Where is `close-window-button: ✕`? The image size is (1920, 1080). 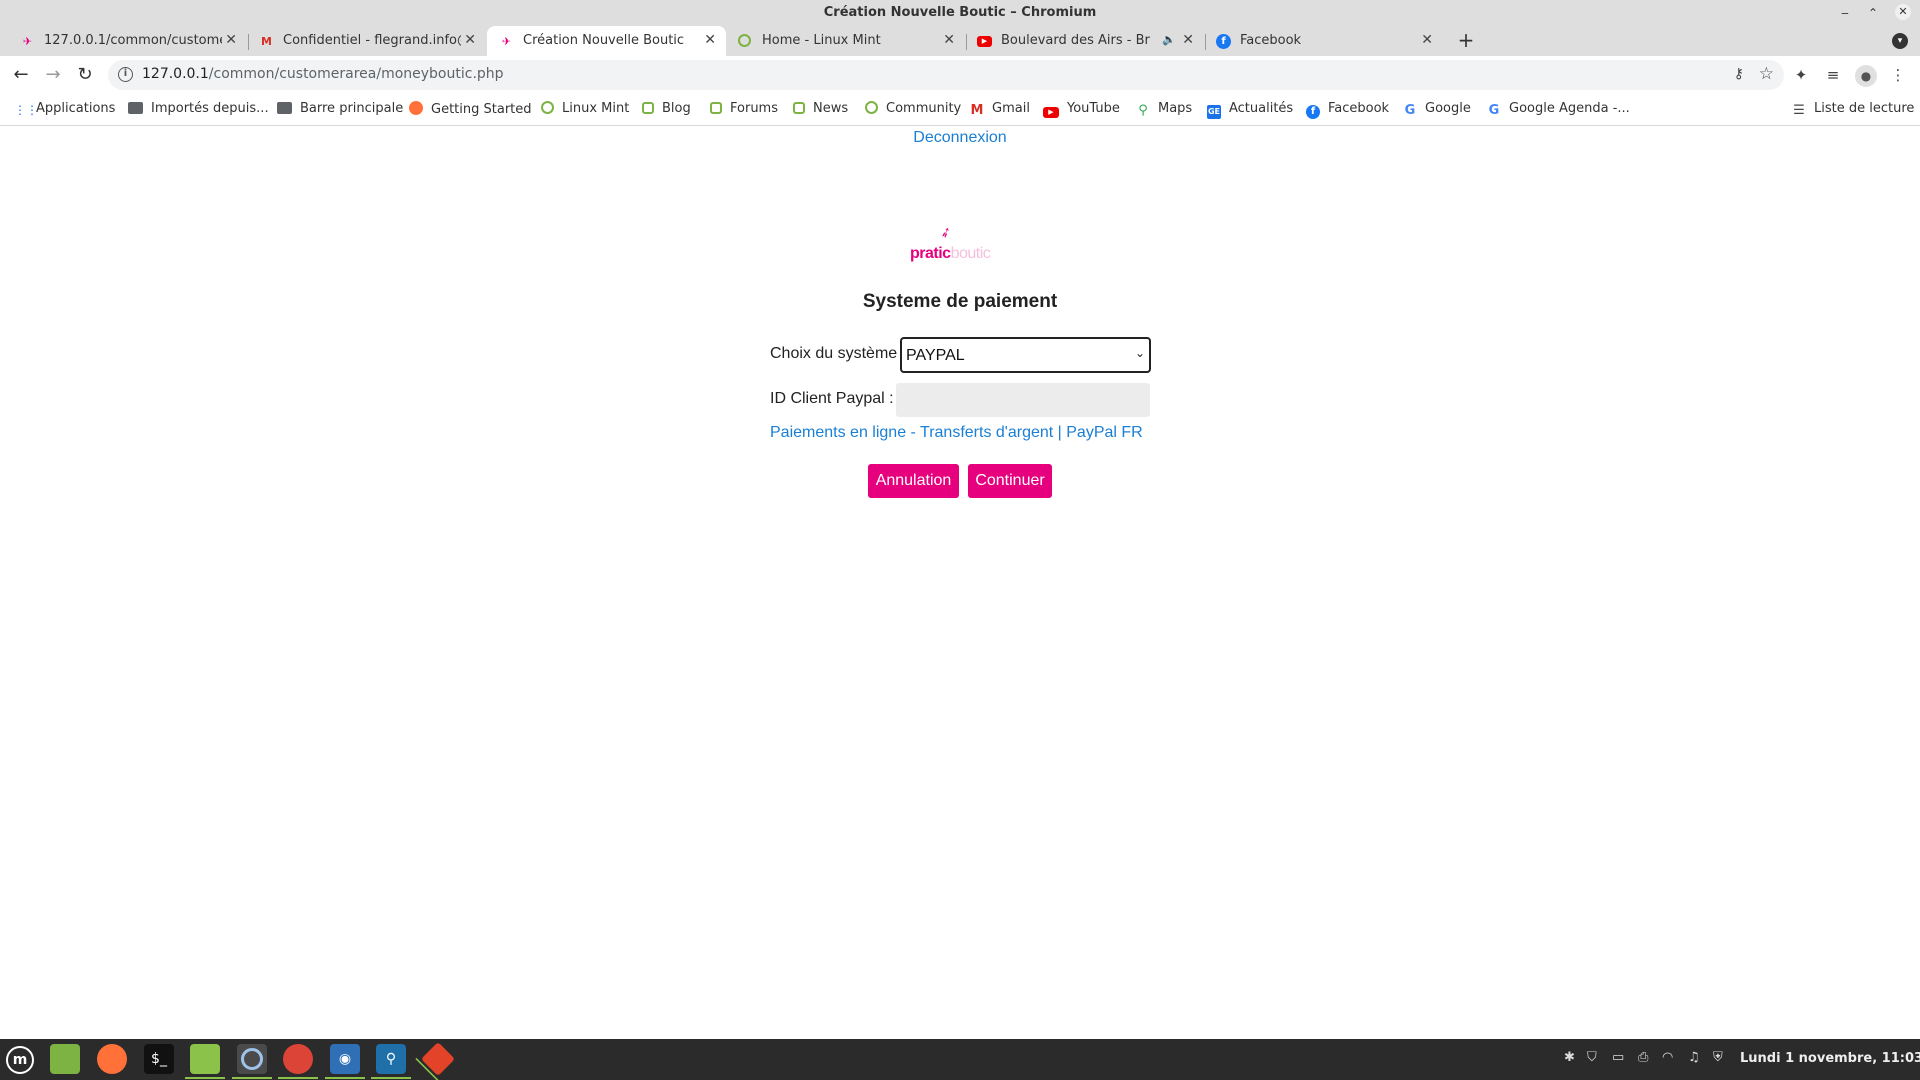 close-window-button: ✕ is located at coordinates (1903, 12).